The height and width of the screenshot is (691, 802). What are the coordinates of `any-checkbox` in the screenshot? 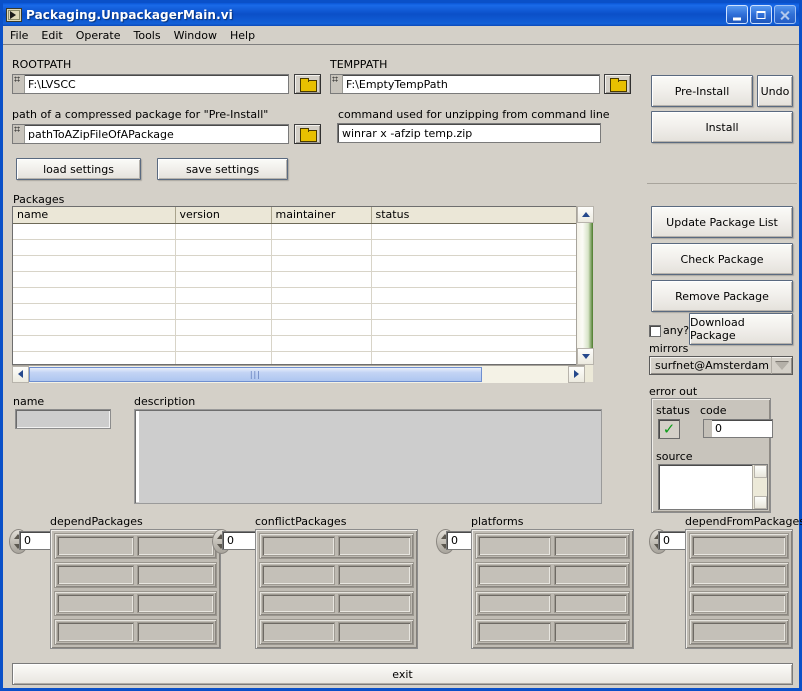 It's located at (655, 331).